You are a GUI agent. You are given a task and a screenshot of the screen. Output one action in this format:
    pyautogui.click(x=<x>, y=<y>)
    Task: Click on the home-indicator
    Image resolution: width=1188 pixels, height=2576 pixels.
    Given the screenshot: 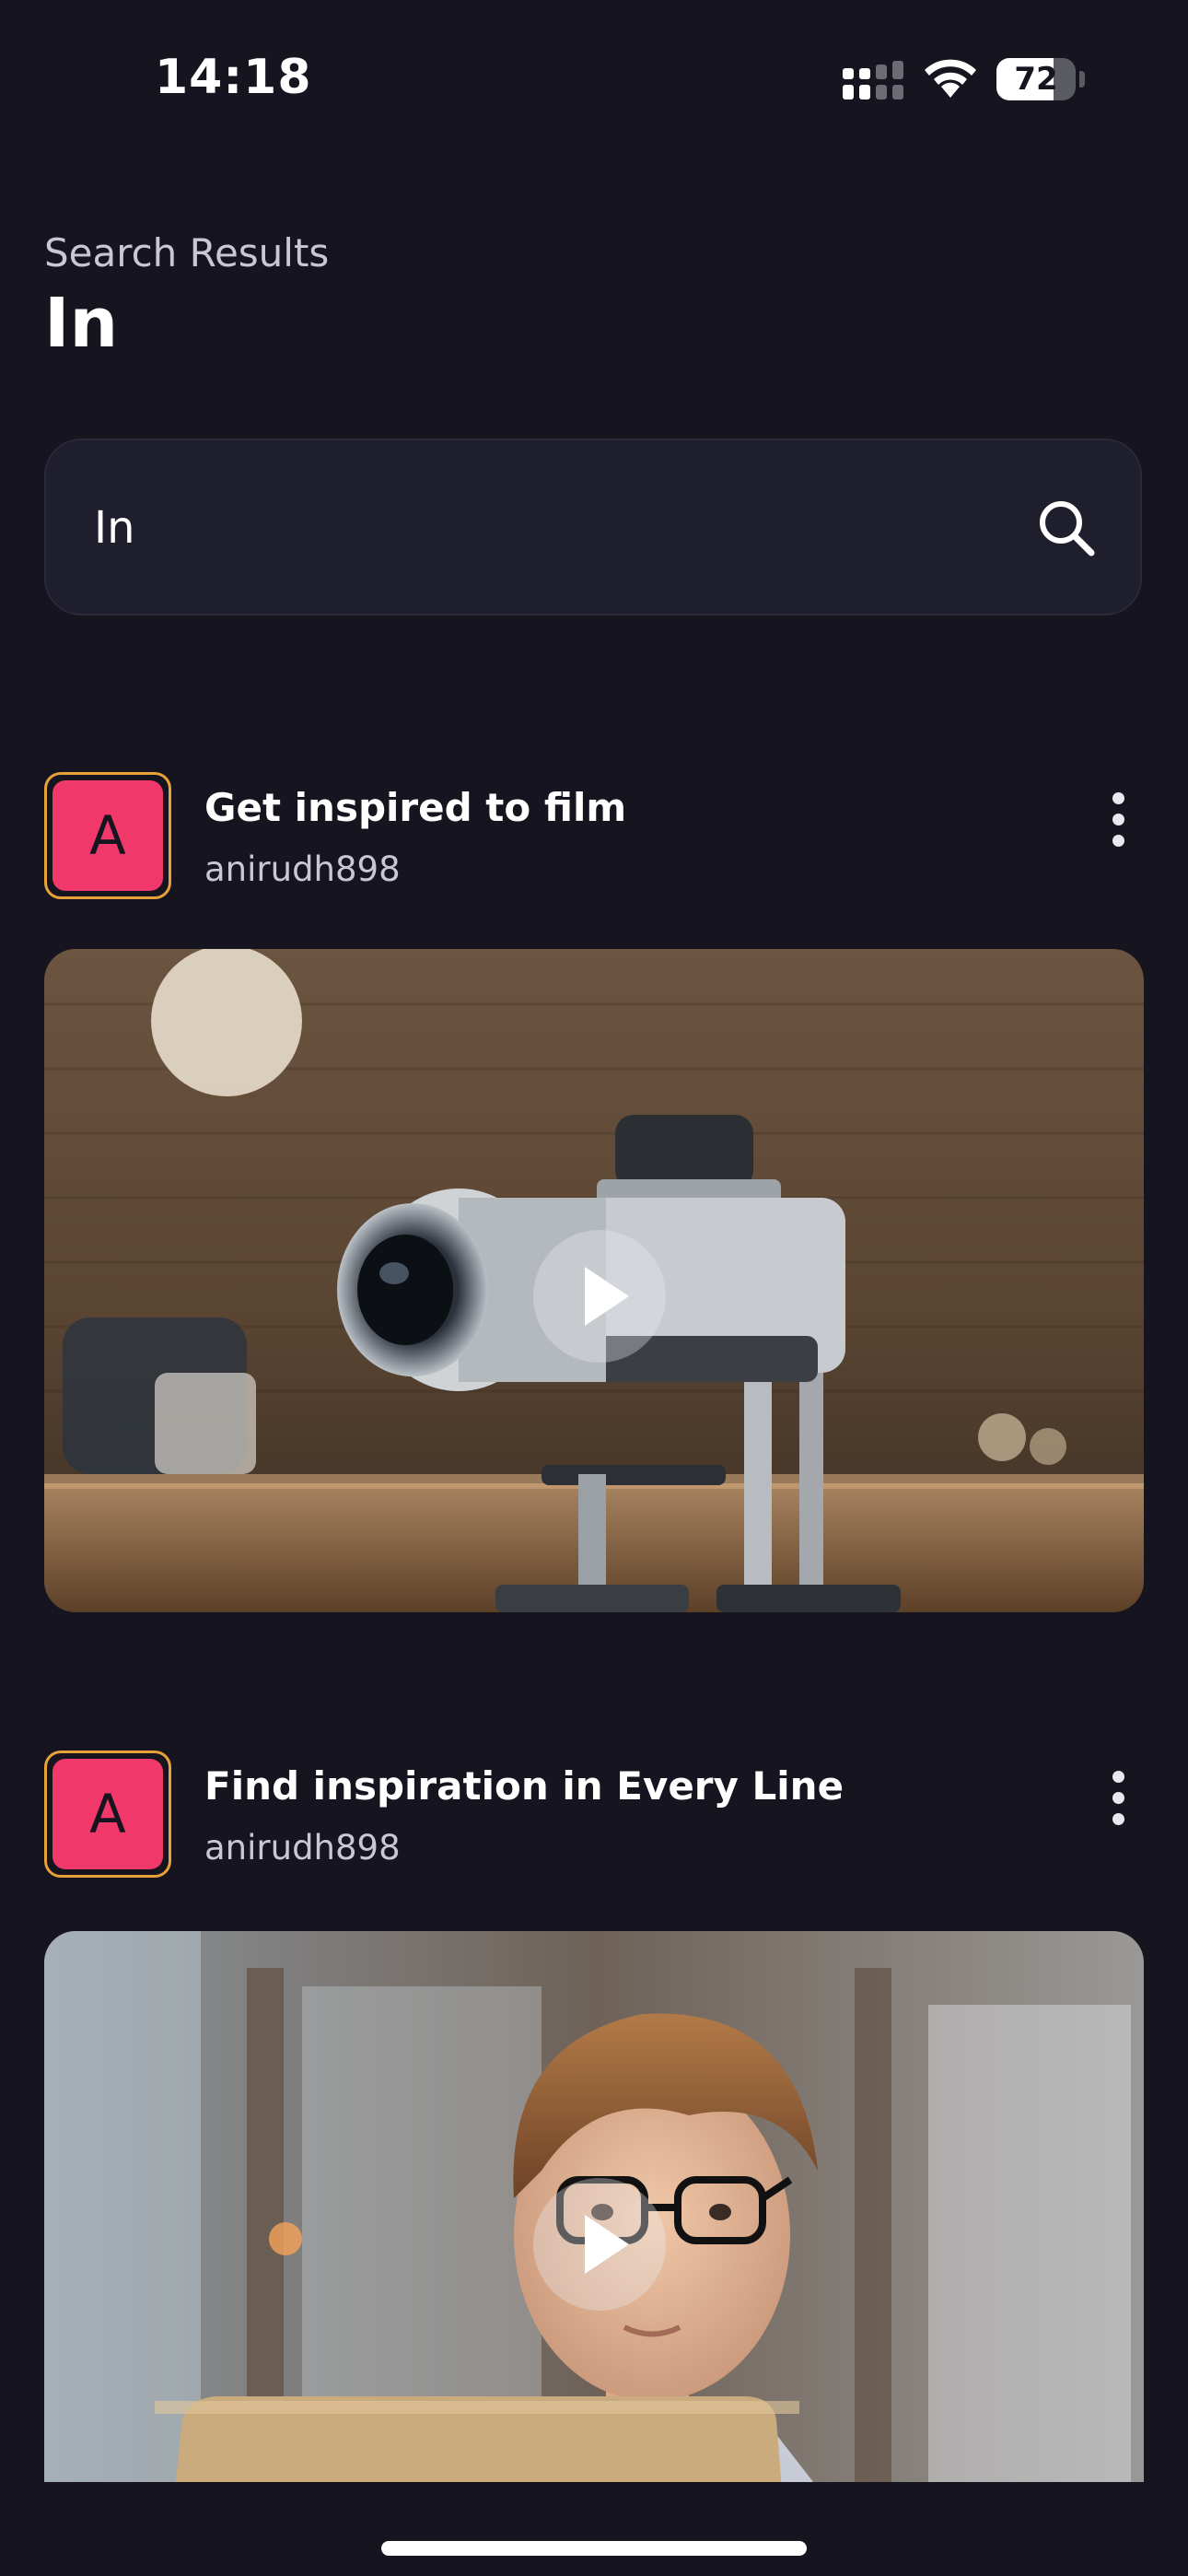 What is the action you would take?
    pyautogui.click(x=594, y=2548)
    